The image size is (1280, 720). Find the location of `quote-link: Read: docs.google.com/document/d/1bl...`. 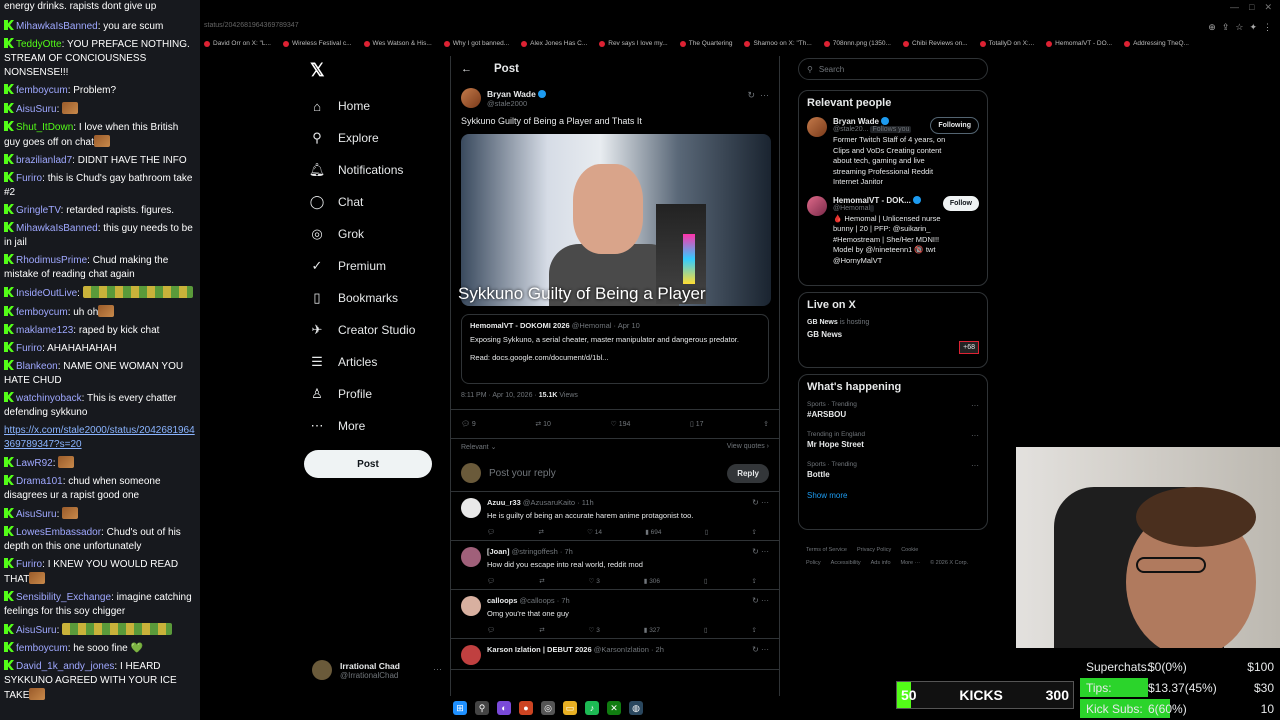

quote-link: Read: docs.google.com/document/d/1bl... is located at coordinates (615, 357).